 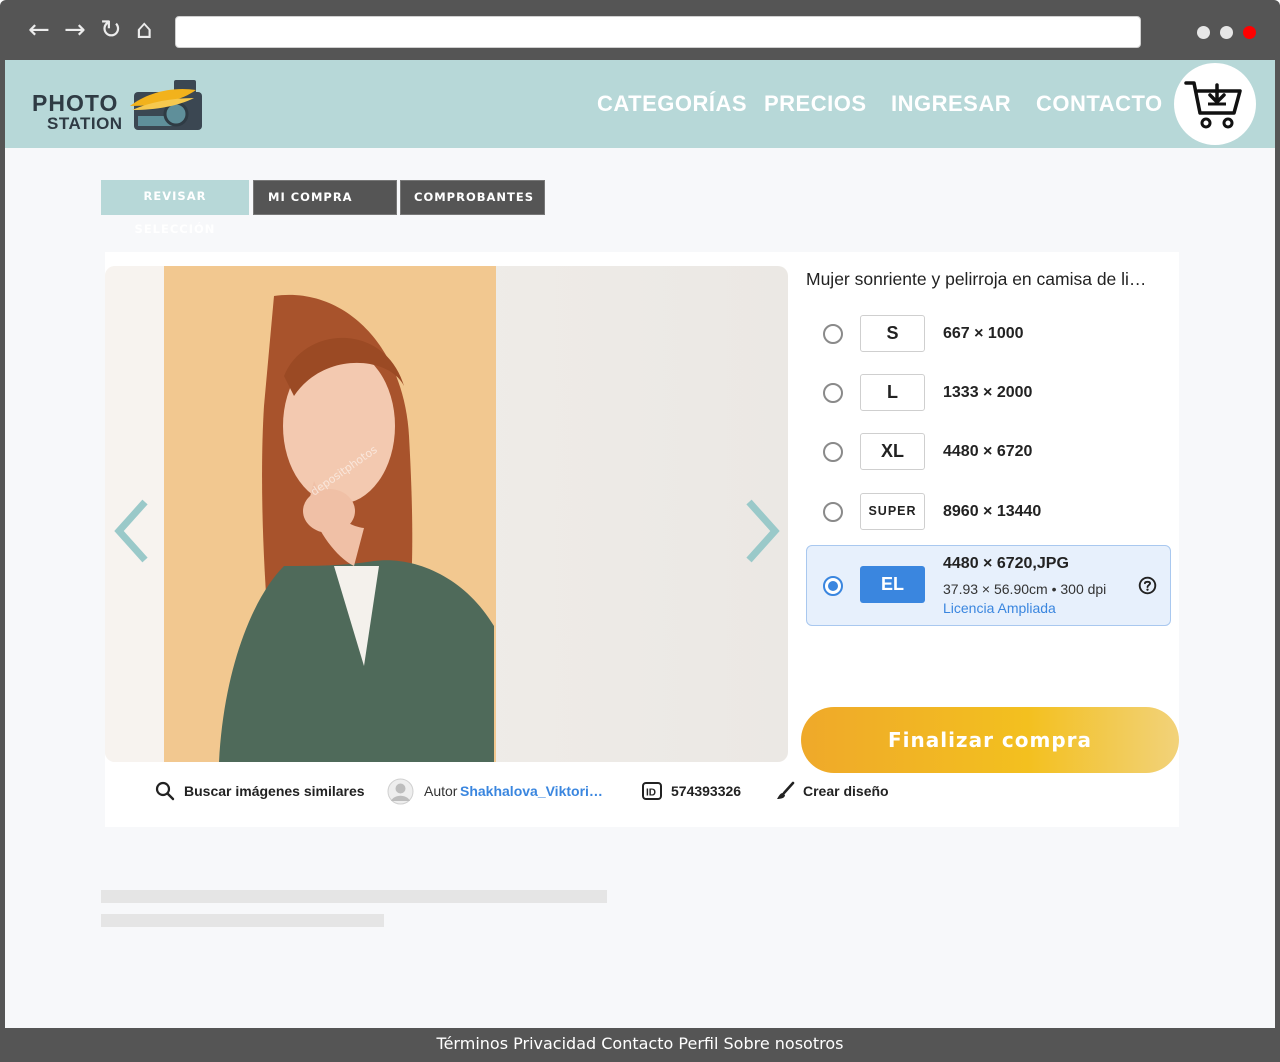 I want to click on tab-comprobantes: COMPROBANTES, so click(x=472, y=197).